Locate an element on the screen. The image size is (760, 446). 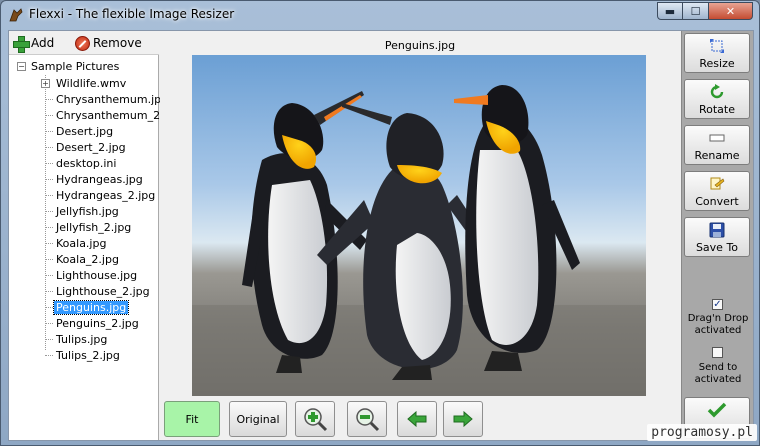
convert-button: Convert is located at coordinates (717, 191).